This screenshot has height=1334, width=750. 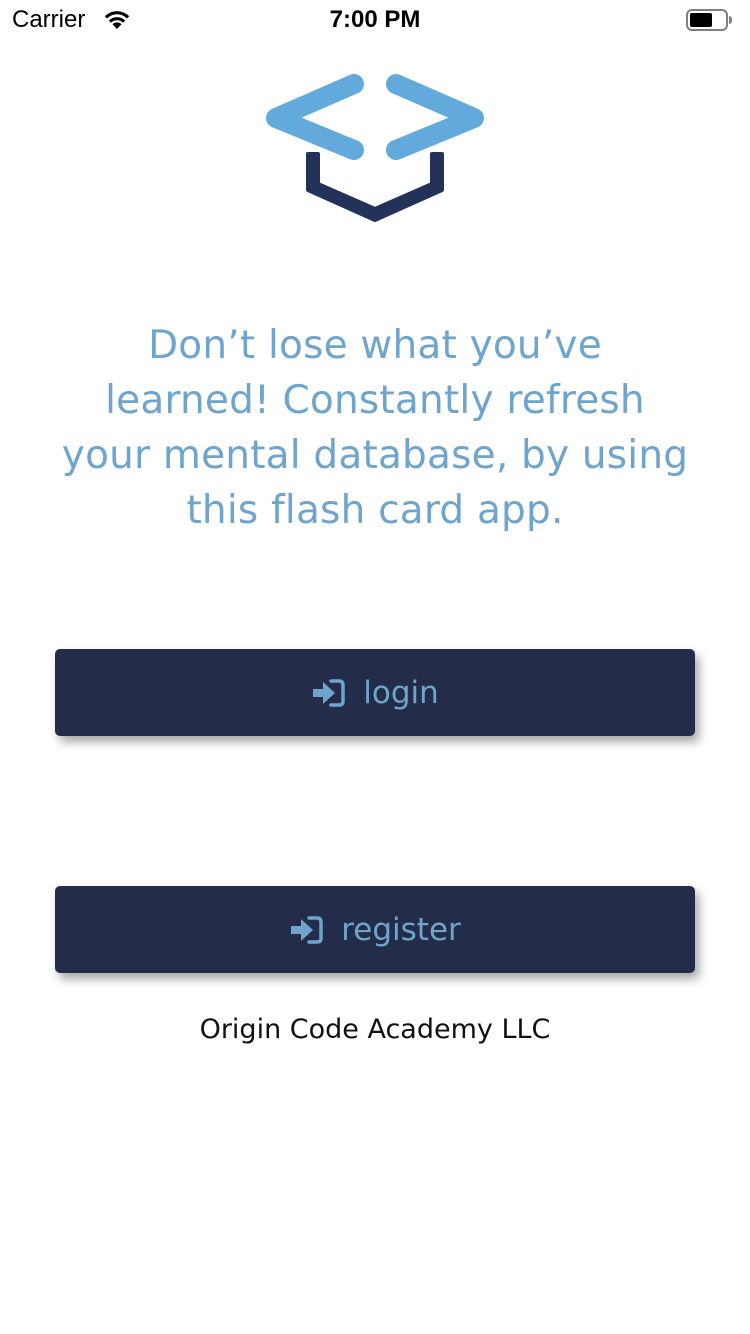 I want to click on company-footer: Origin Code Academy LLC, so click(x=375, y=1029).